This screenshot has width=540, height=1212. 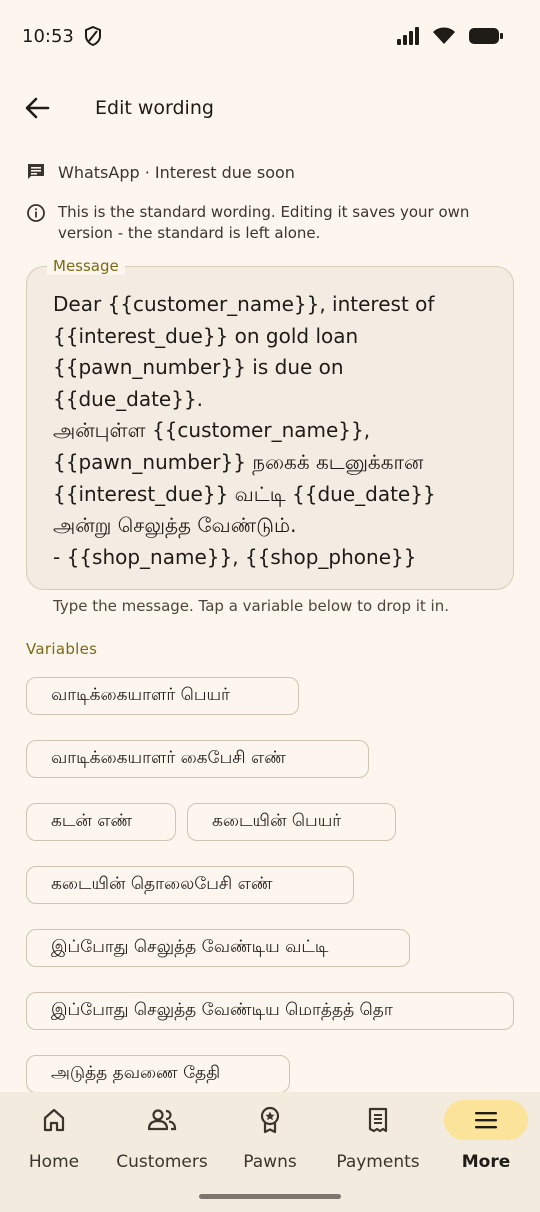 I want to click on variable-chip-pawn-number: கடன் எண், so click(x=101, y=822).